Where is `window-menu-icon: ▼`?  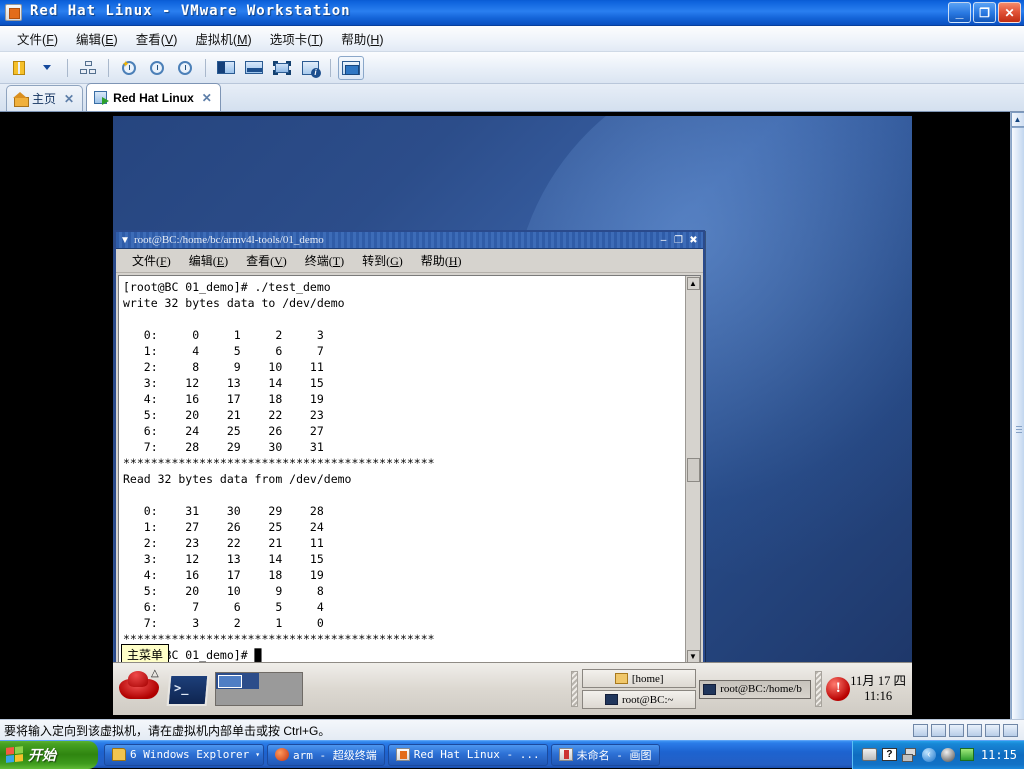 window-menu-icon: ▼ is located at coordinates (125, 240).